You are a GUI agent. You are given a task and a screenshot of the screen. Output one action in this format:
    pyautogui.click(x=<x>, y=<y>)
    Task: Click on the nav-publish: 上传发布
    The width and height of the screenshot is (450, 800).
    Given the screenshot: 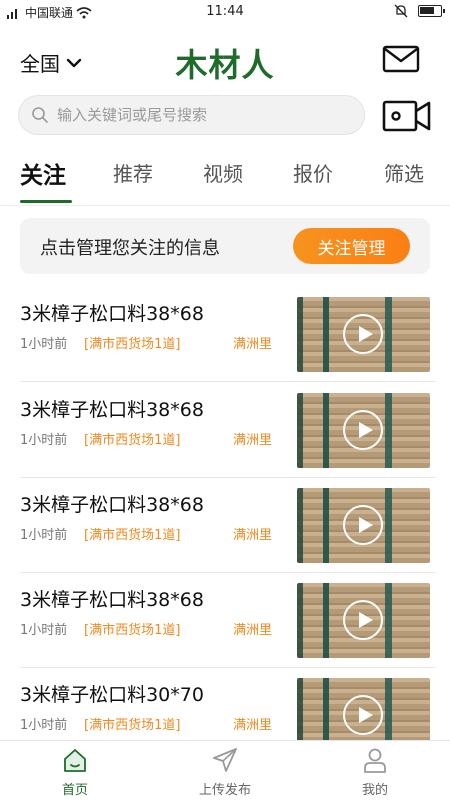 What is the action you would take?
    pyautogui.click(x=225, y=772)
    